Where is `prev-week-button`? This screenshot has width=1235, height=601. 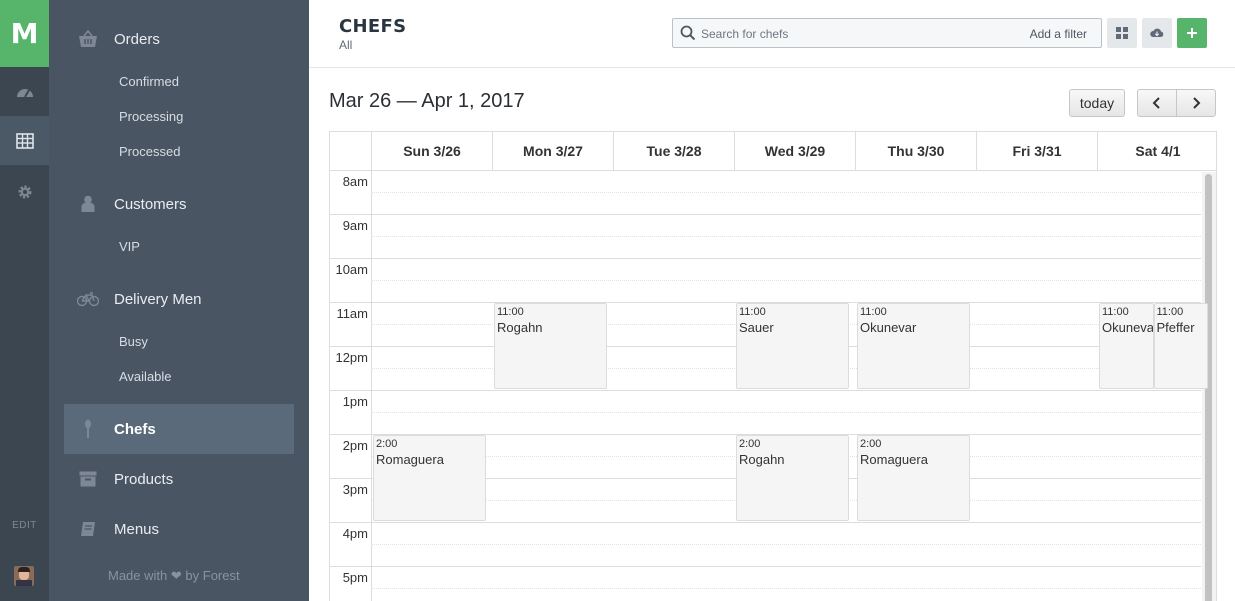 prev-week-button is located at coordinates (1157, 103).